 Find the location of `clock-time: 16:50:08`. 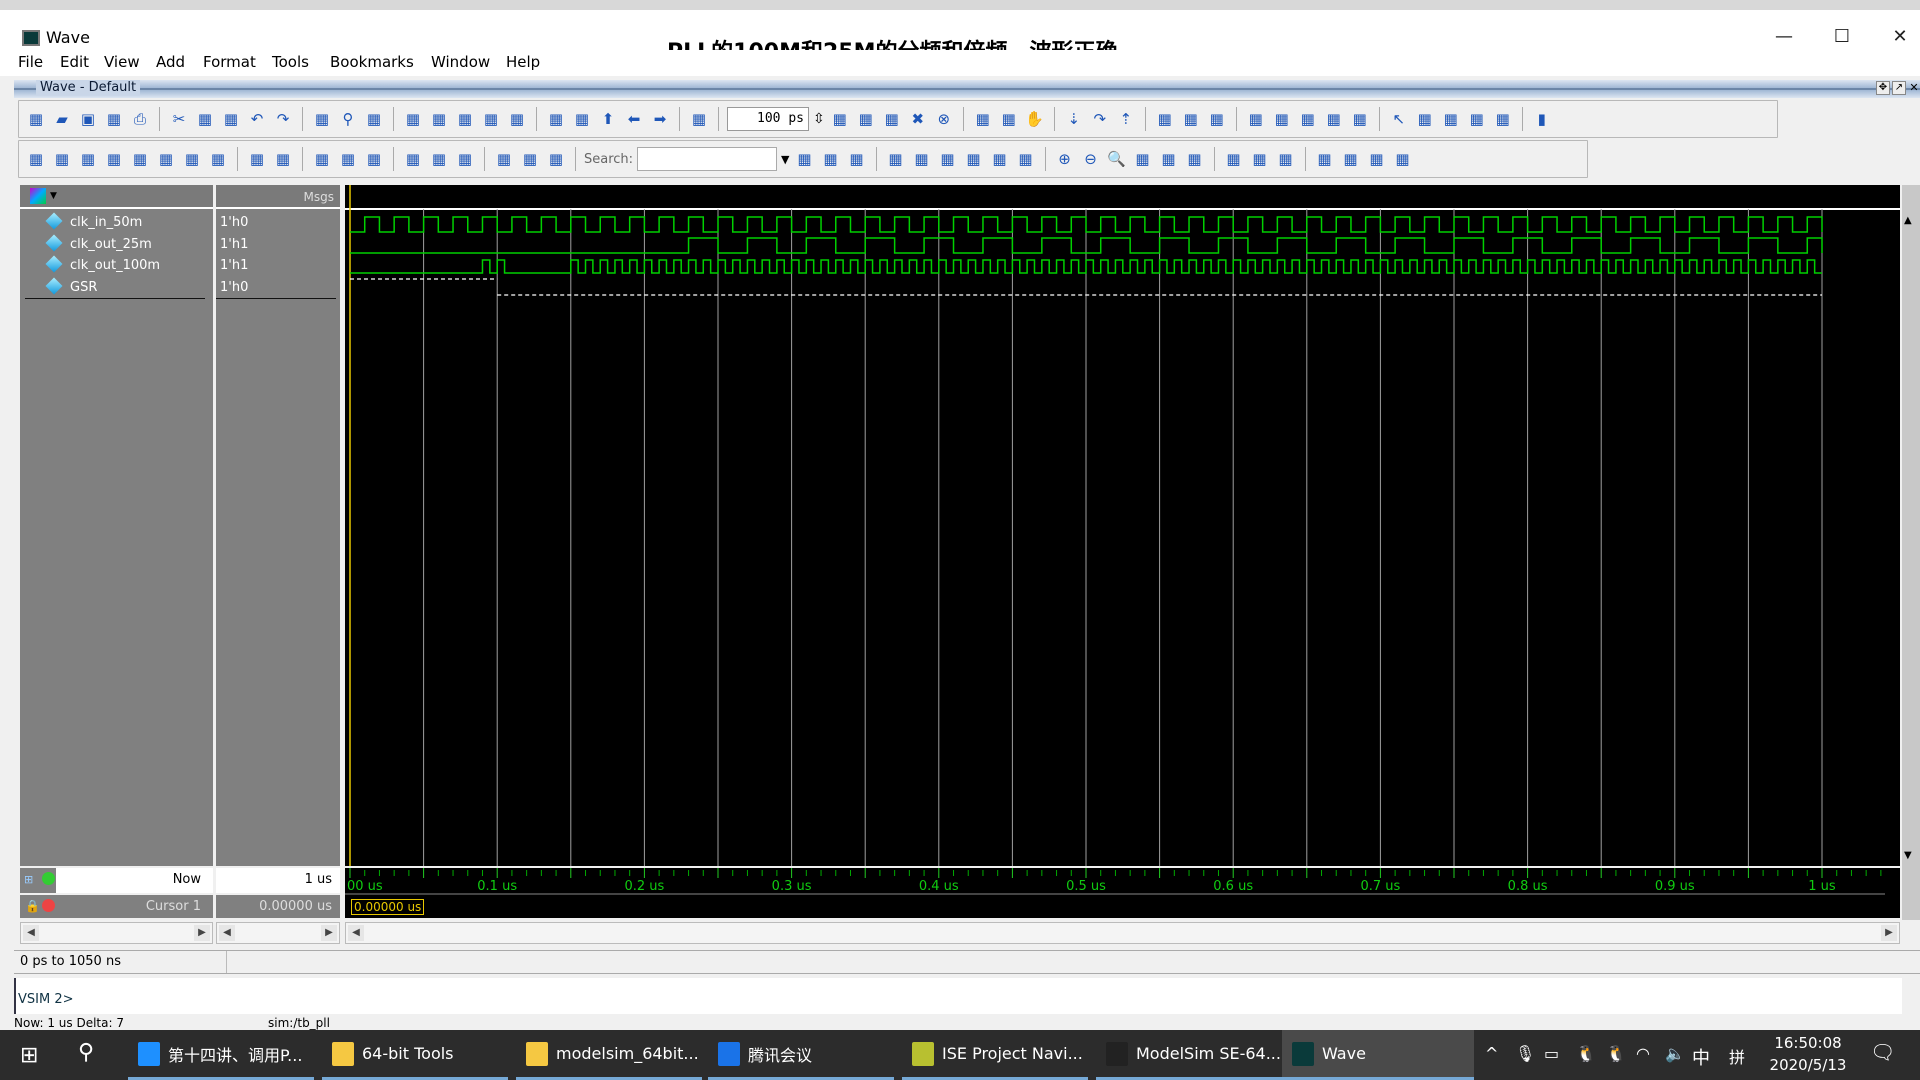

clock-time: 16:50:08 is located at coordinates (1808, 1043).